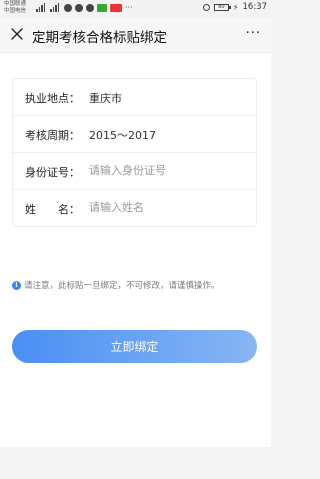  Describe the element at coordinates (102, 7) in the screenshot. I see `message-icon` at that location.